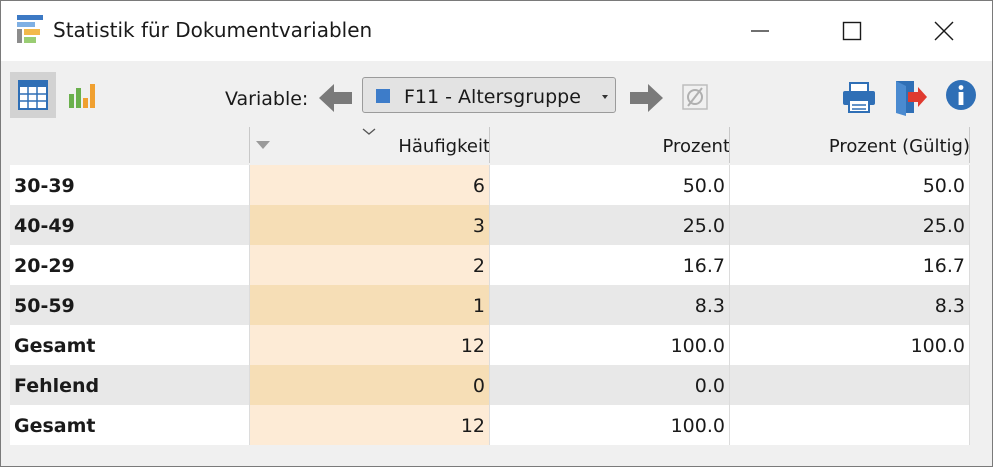 The width and height of the screenshot is (993, 467). Describe the element at coordinates (496, 31) in the screenshot. I see `title-bar: Statistik für Dokumentvariablen` at that location.